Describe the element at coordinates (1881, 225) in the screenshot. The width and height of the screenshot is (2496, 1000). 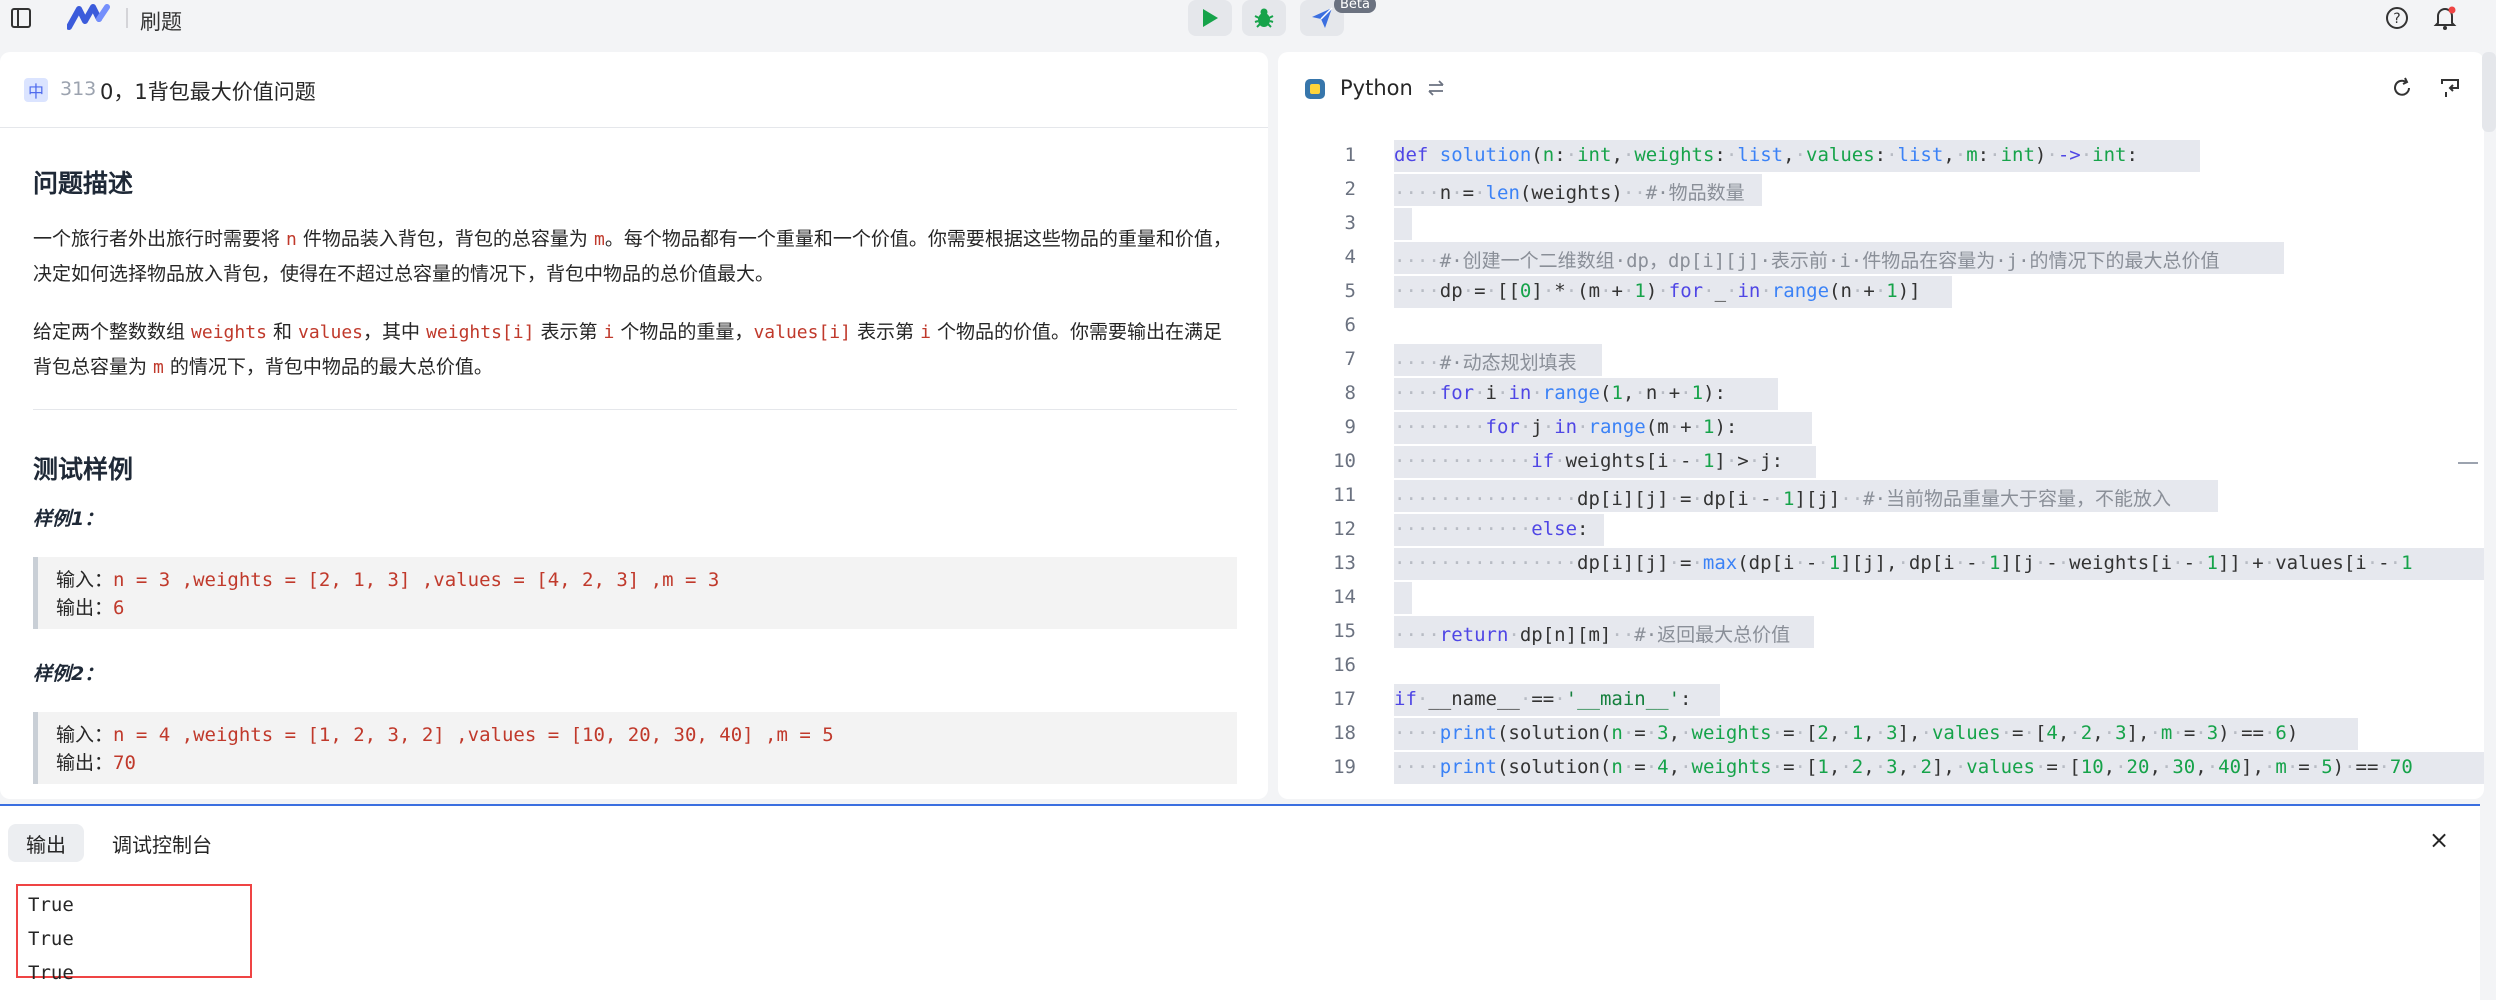
I see `code-line: 3` at that location.